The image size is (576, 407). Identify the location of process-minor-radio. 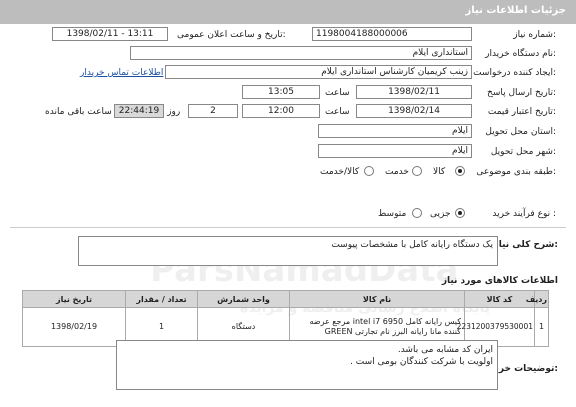
(460, 213).